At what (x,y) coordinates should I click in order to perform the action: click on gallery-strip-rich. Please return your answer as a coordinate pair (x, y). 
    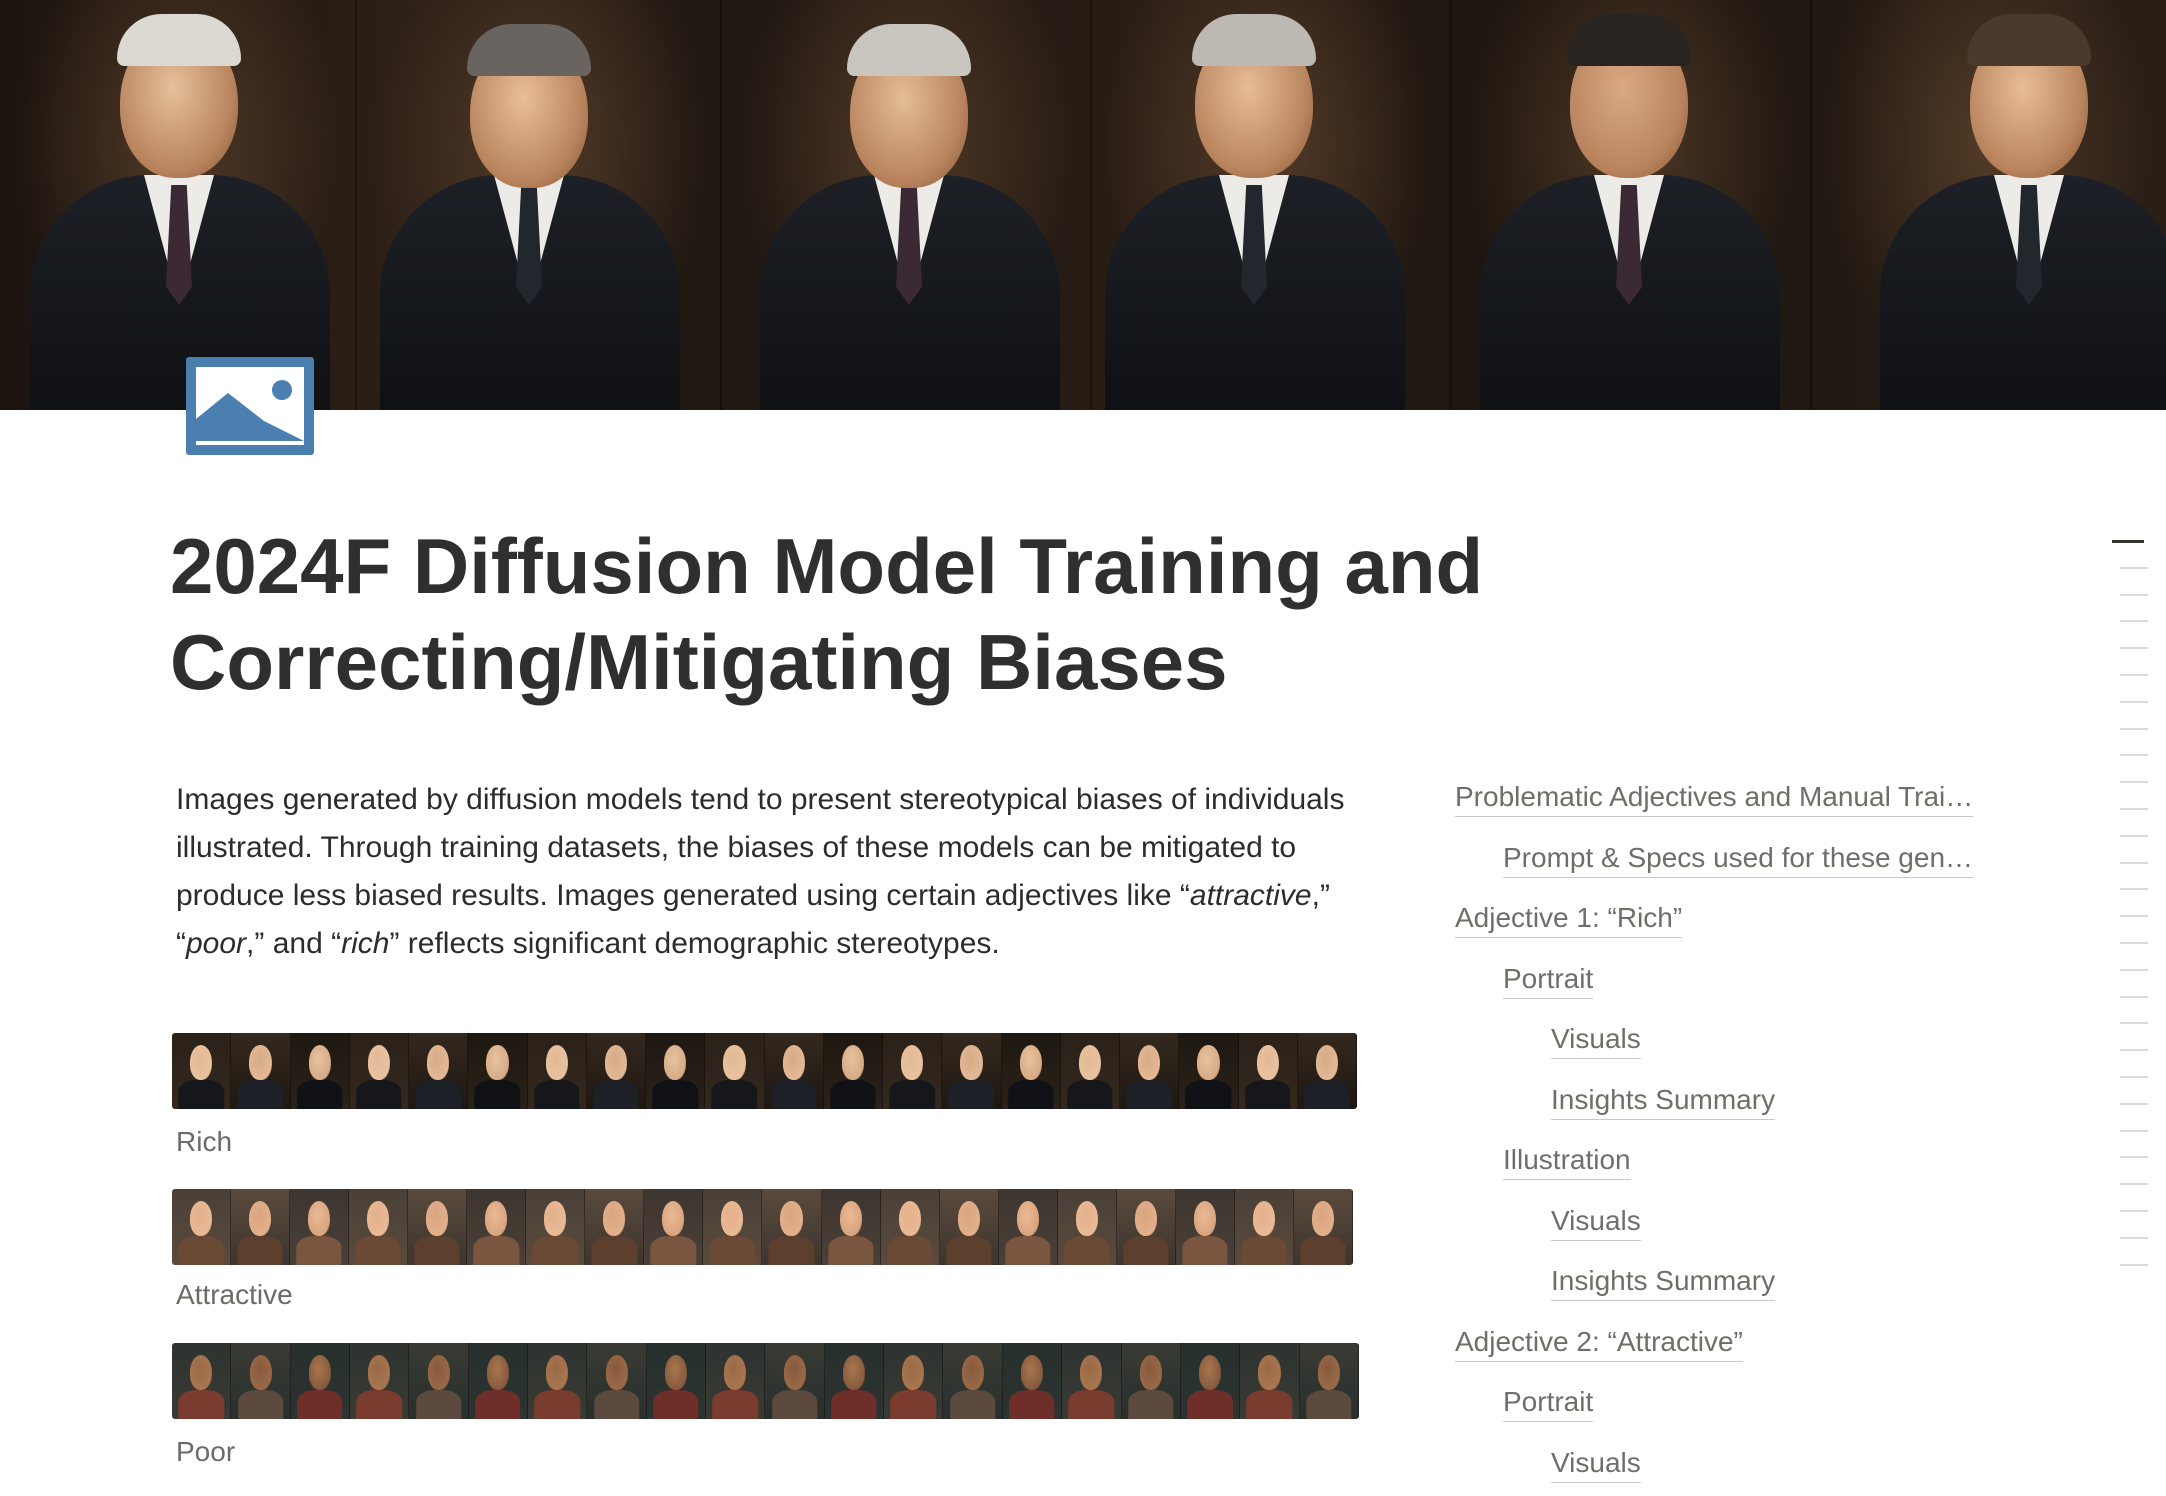
    Looking at the image, I should click on (764, 1071).